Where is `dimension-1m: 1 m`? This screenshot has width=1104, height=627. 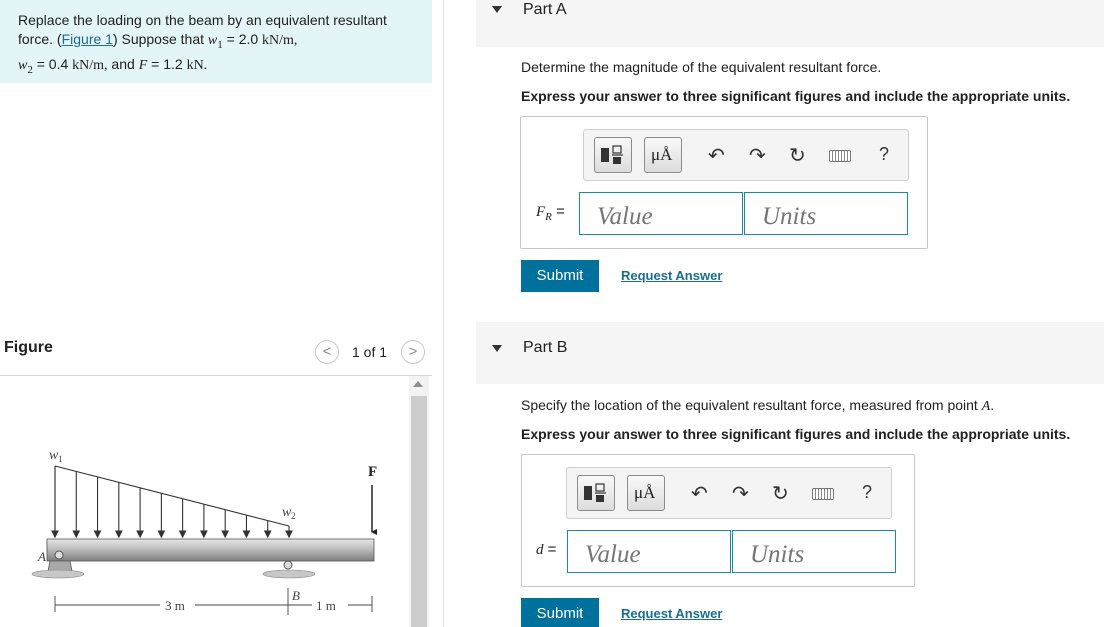 dimension-1m: 1 m is located at coordinates (326, 605).